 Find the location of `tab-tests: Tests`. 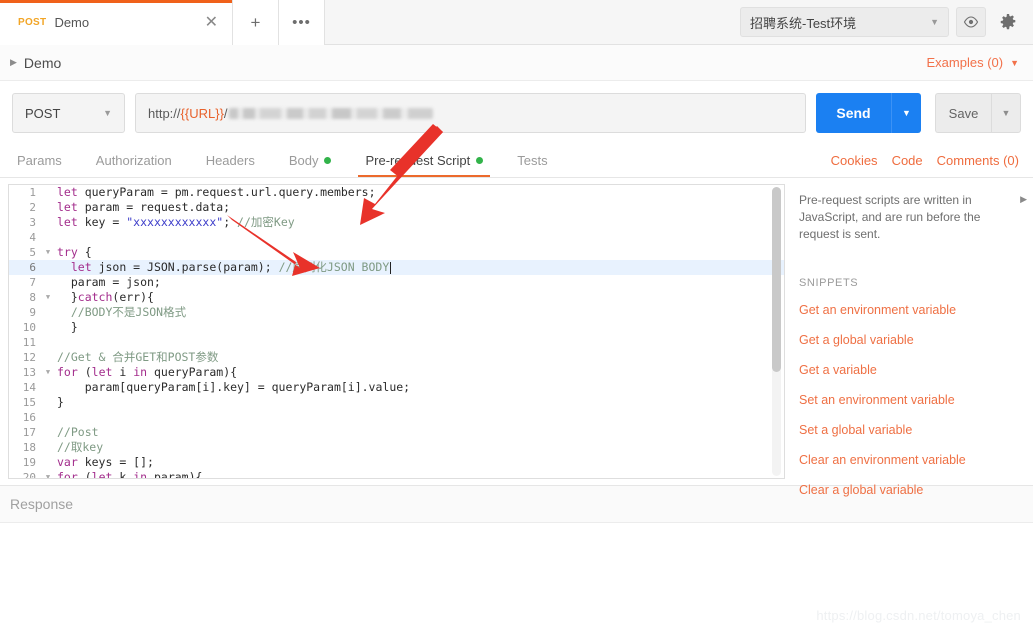

tab-tests: Tests is located at coordinates (532, 160).